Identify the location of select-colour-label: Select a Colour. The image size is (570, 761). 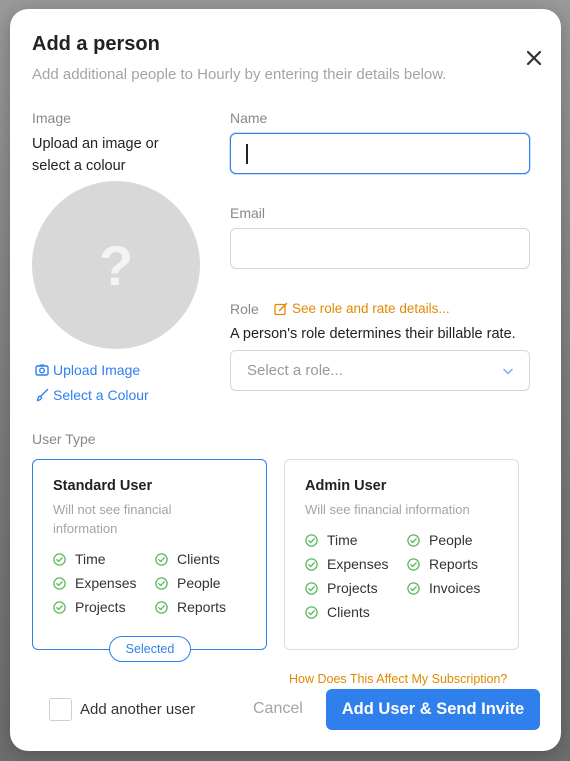
(101, 395).